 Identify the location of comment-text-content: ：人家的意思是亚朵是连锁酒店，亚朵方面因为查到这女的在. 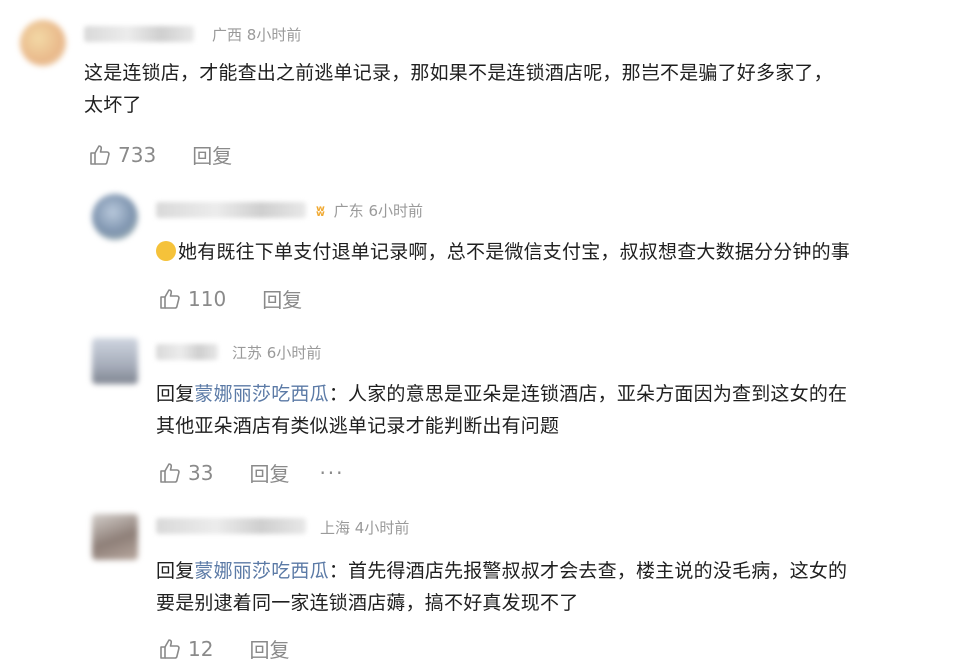
(588, 394).